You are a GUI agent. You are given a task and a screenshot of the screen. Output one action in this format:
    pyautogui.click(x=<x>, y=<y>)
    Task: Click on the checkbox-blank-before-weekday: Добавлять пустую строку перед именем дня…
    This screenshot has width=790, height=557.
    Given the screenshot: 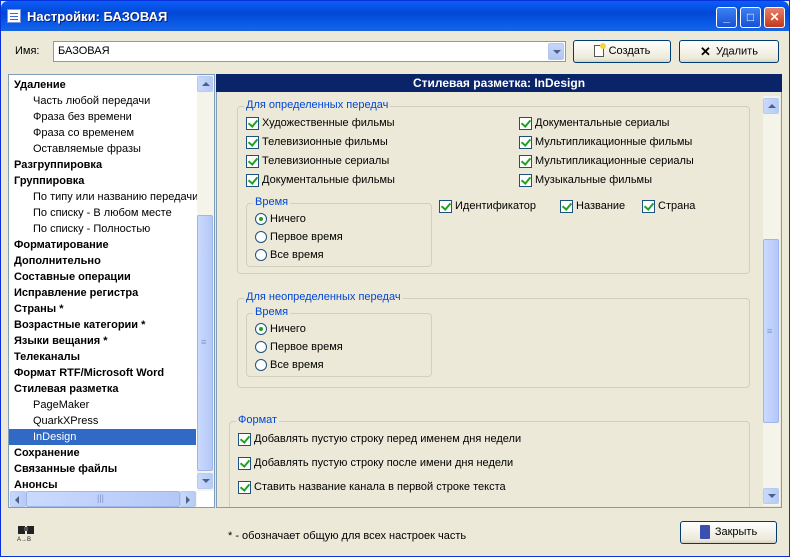 What is the action you would take?
    pyautogui.click(x=379, y=440)
    